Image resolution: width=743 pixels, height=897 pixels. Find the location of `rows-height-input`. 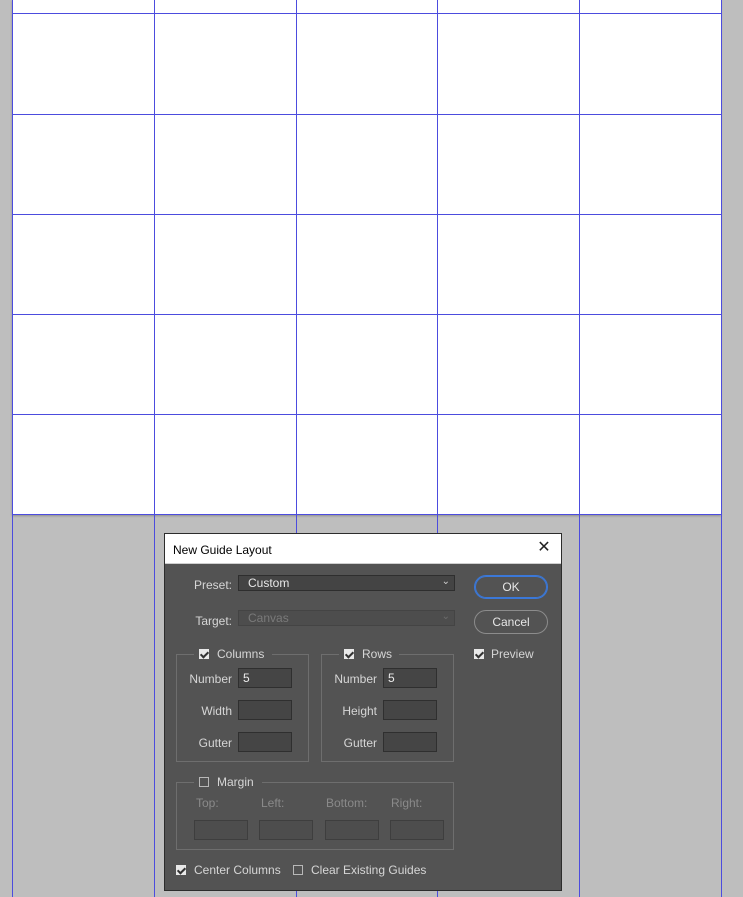

rows-height-input is located at coordinates (410, 710).